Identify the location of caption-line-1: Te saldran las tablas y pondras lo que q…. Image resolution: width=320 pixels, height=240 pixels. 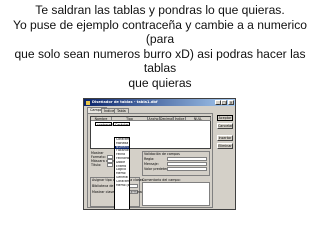
(160, 10).